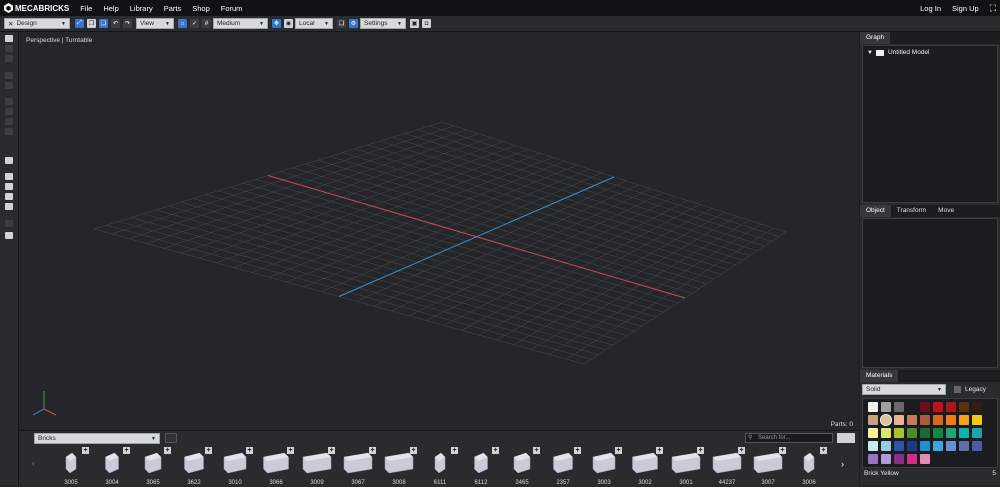 The image size is (1000, 487). What do you see at coordinates (232, 8) in the screenshot?
I see `menu-forum: Forum` at bounding box center [232, 8].